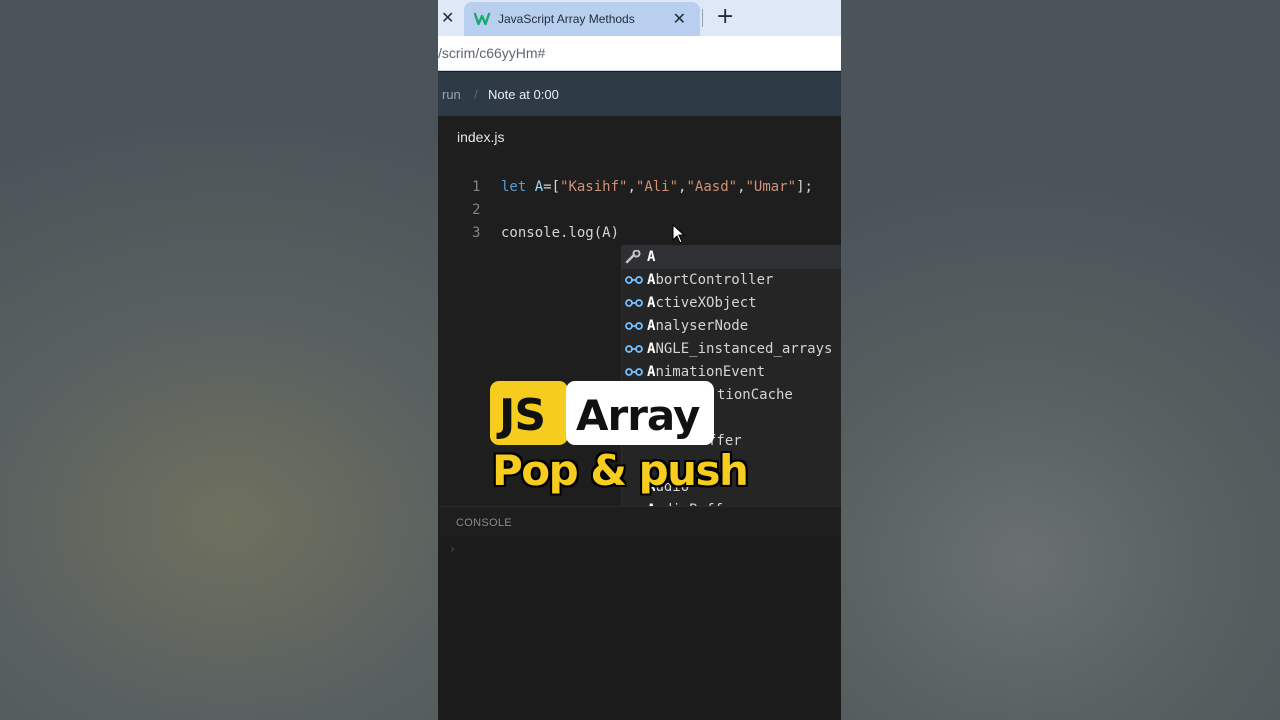 This screenshot has width=1280, height=720. I want to click on console-output: ›, so click(639, 628).